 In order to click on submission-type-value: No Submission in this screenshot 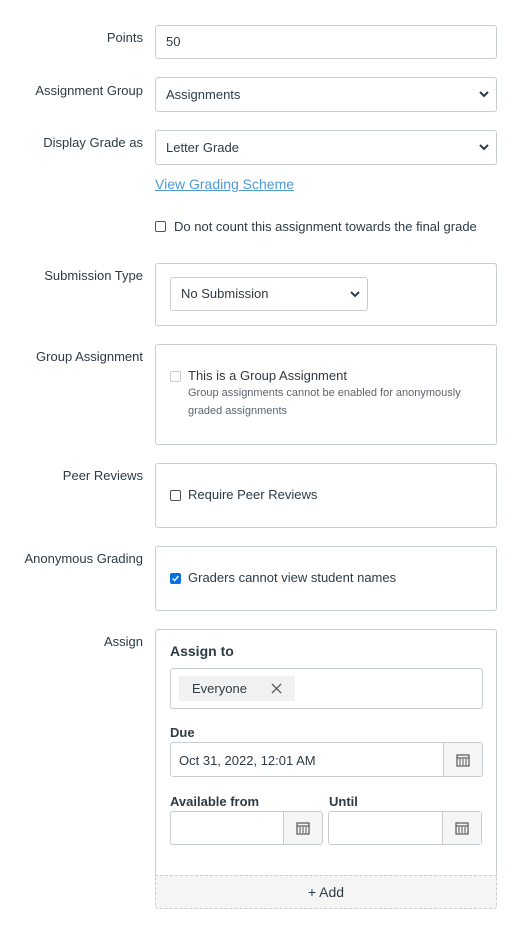, I will do `click(225, 293)`.